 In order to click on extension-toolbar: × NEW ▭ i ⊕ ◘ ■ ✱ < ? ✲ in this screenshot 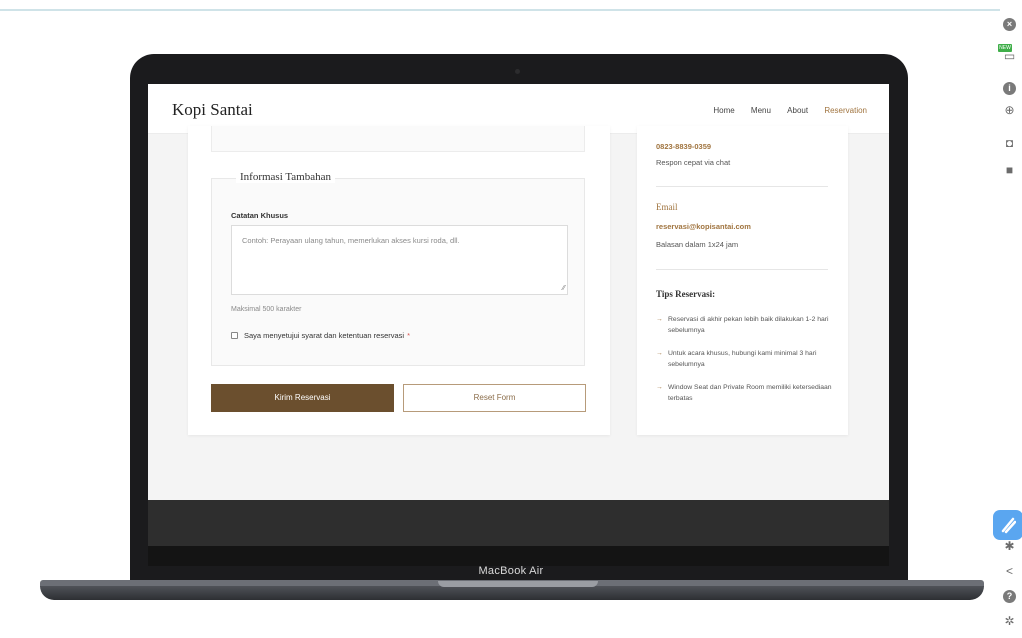, I will do `click(1007, 319)`.